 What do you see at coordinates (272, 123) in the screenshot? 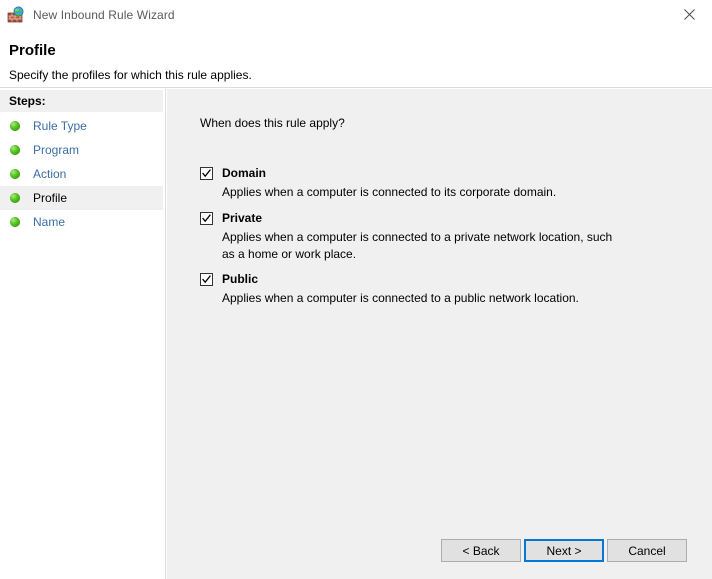
I see `question-label: When does this rule apply?` at bounding box center [272, 123].